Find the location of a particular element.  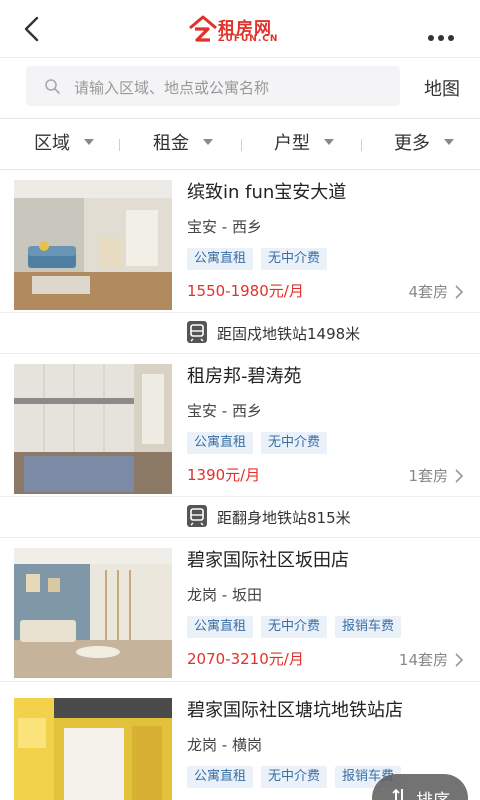

sort-label: 排序 is located at coordinates (433, 793).